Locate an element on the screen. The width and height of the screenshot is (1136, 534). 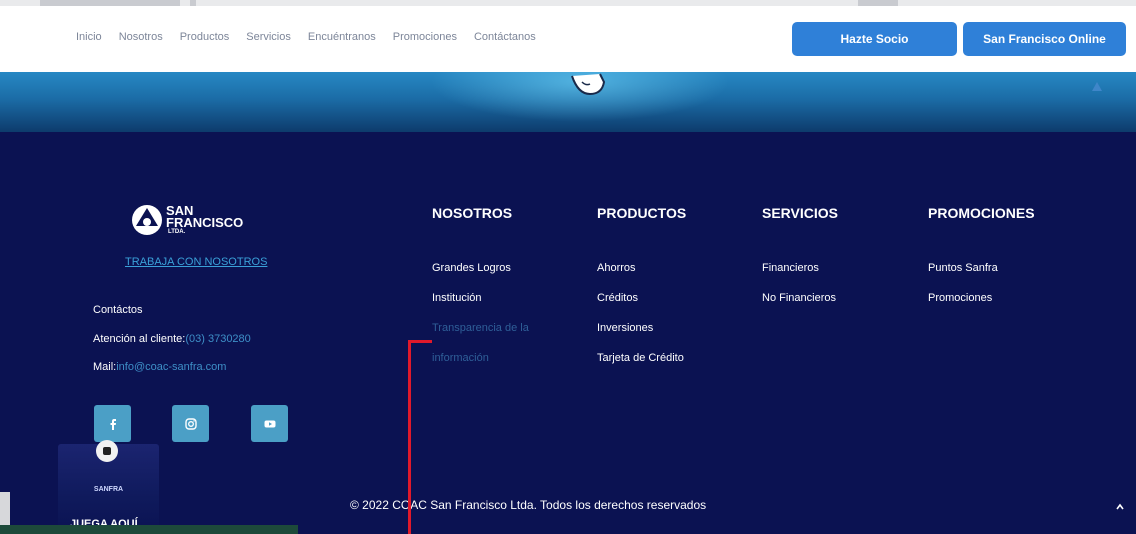
footer-link-transparencia: Transparencia de la is located at coordinates (480, 328).